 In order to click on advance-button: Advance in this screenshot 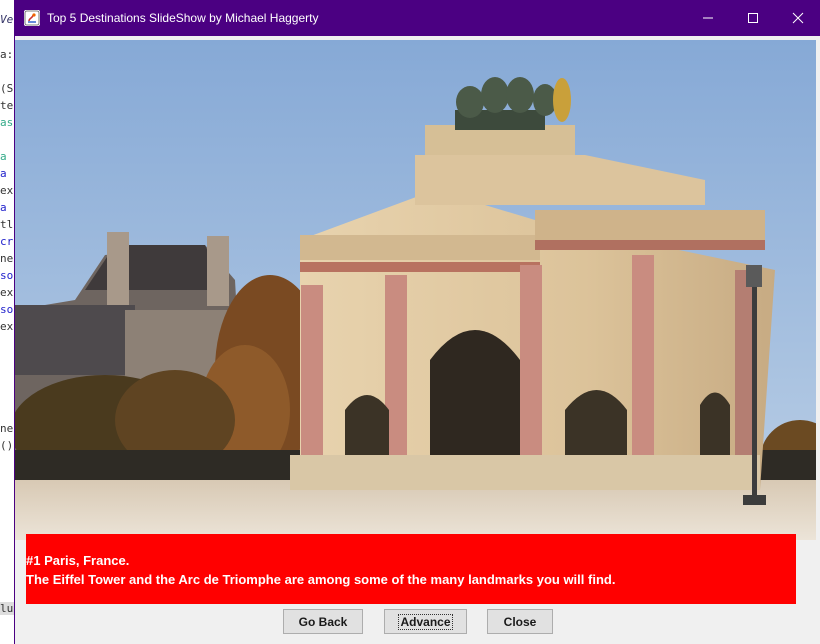, I will do `click(425, 621)`.